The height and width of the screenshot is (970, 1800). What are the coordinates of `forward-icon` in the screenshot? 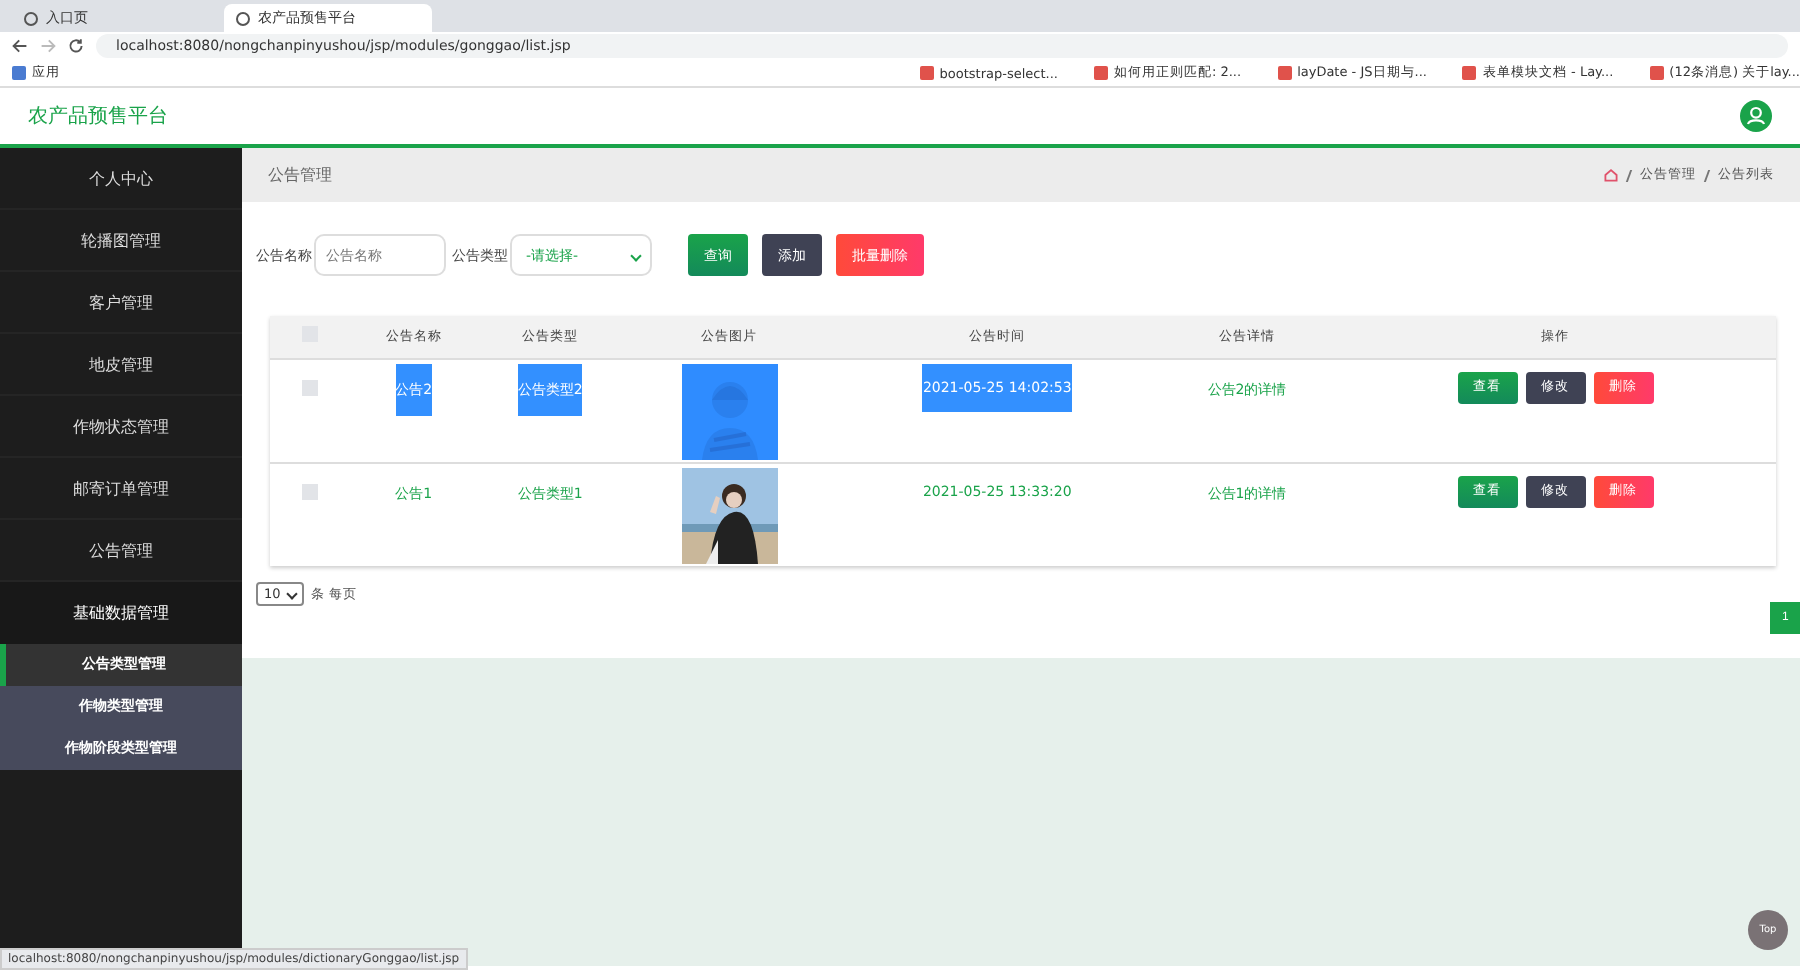 It's located at (48, 46).